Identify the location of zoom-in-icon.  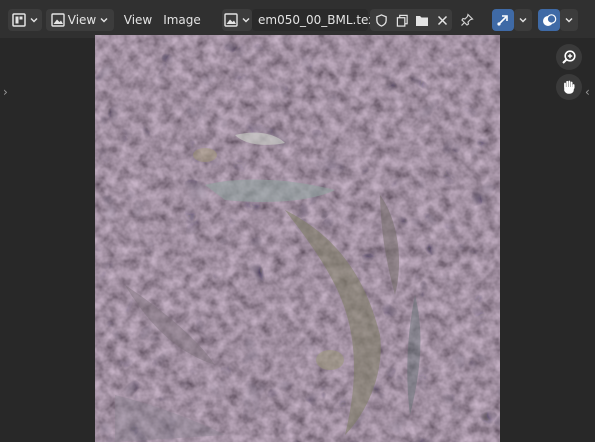
(569, 57).